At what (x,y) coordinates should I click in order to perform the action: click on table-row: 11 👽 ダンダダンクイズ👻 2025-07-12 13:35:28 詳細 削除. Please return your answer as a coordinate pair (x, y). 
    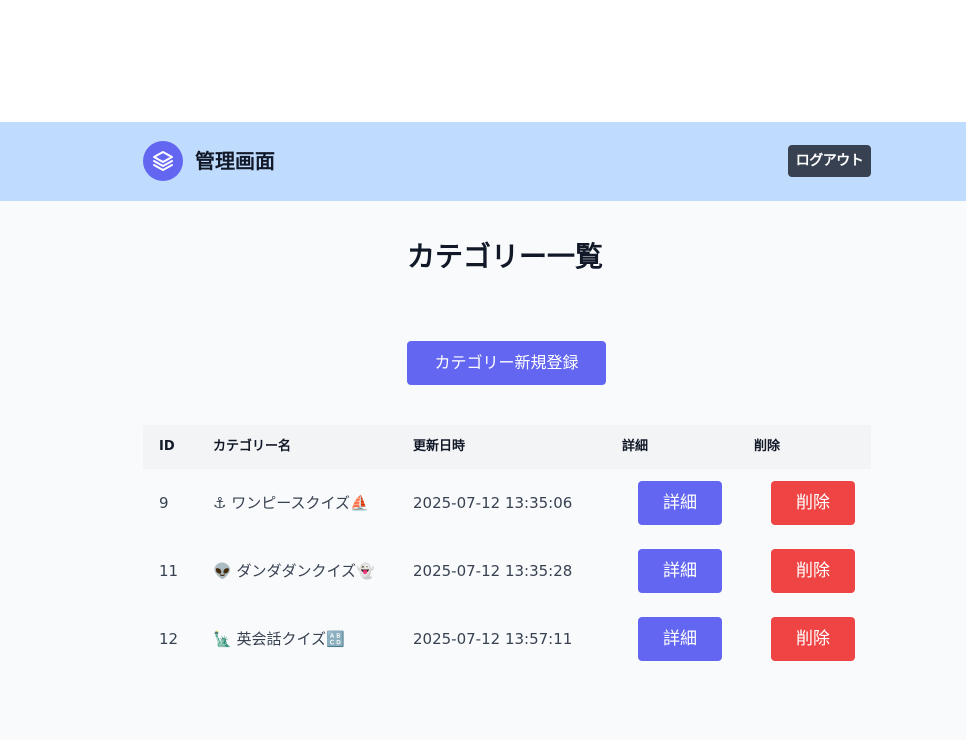
    Looking at the image, I should click on (507, 571).